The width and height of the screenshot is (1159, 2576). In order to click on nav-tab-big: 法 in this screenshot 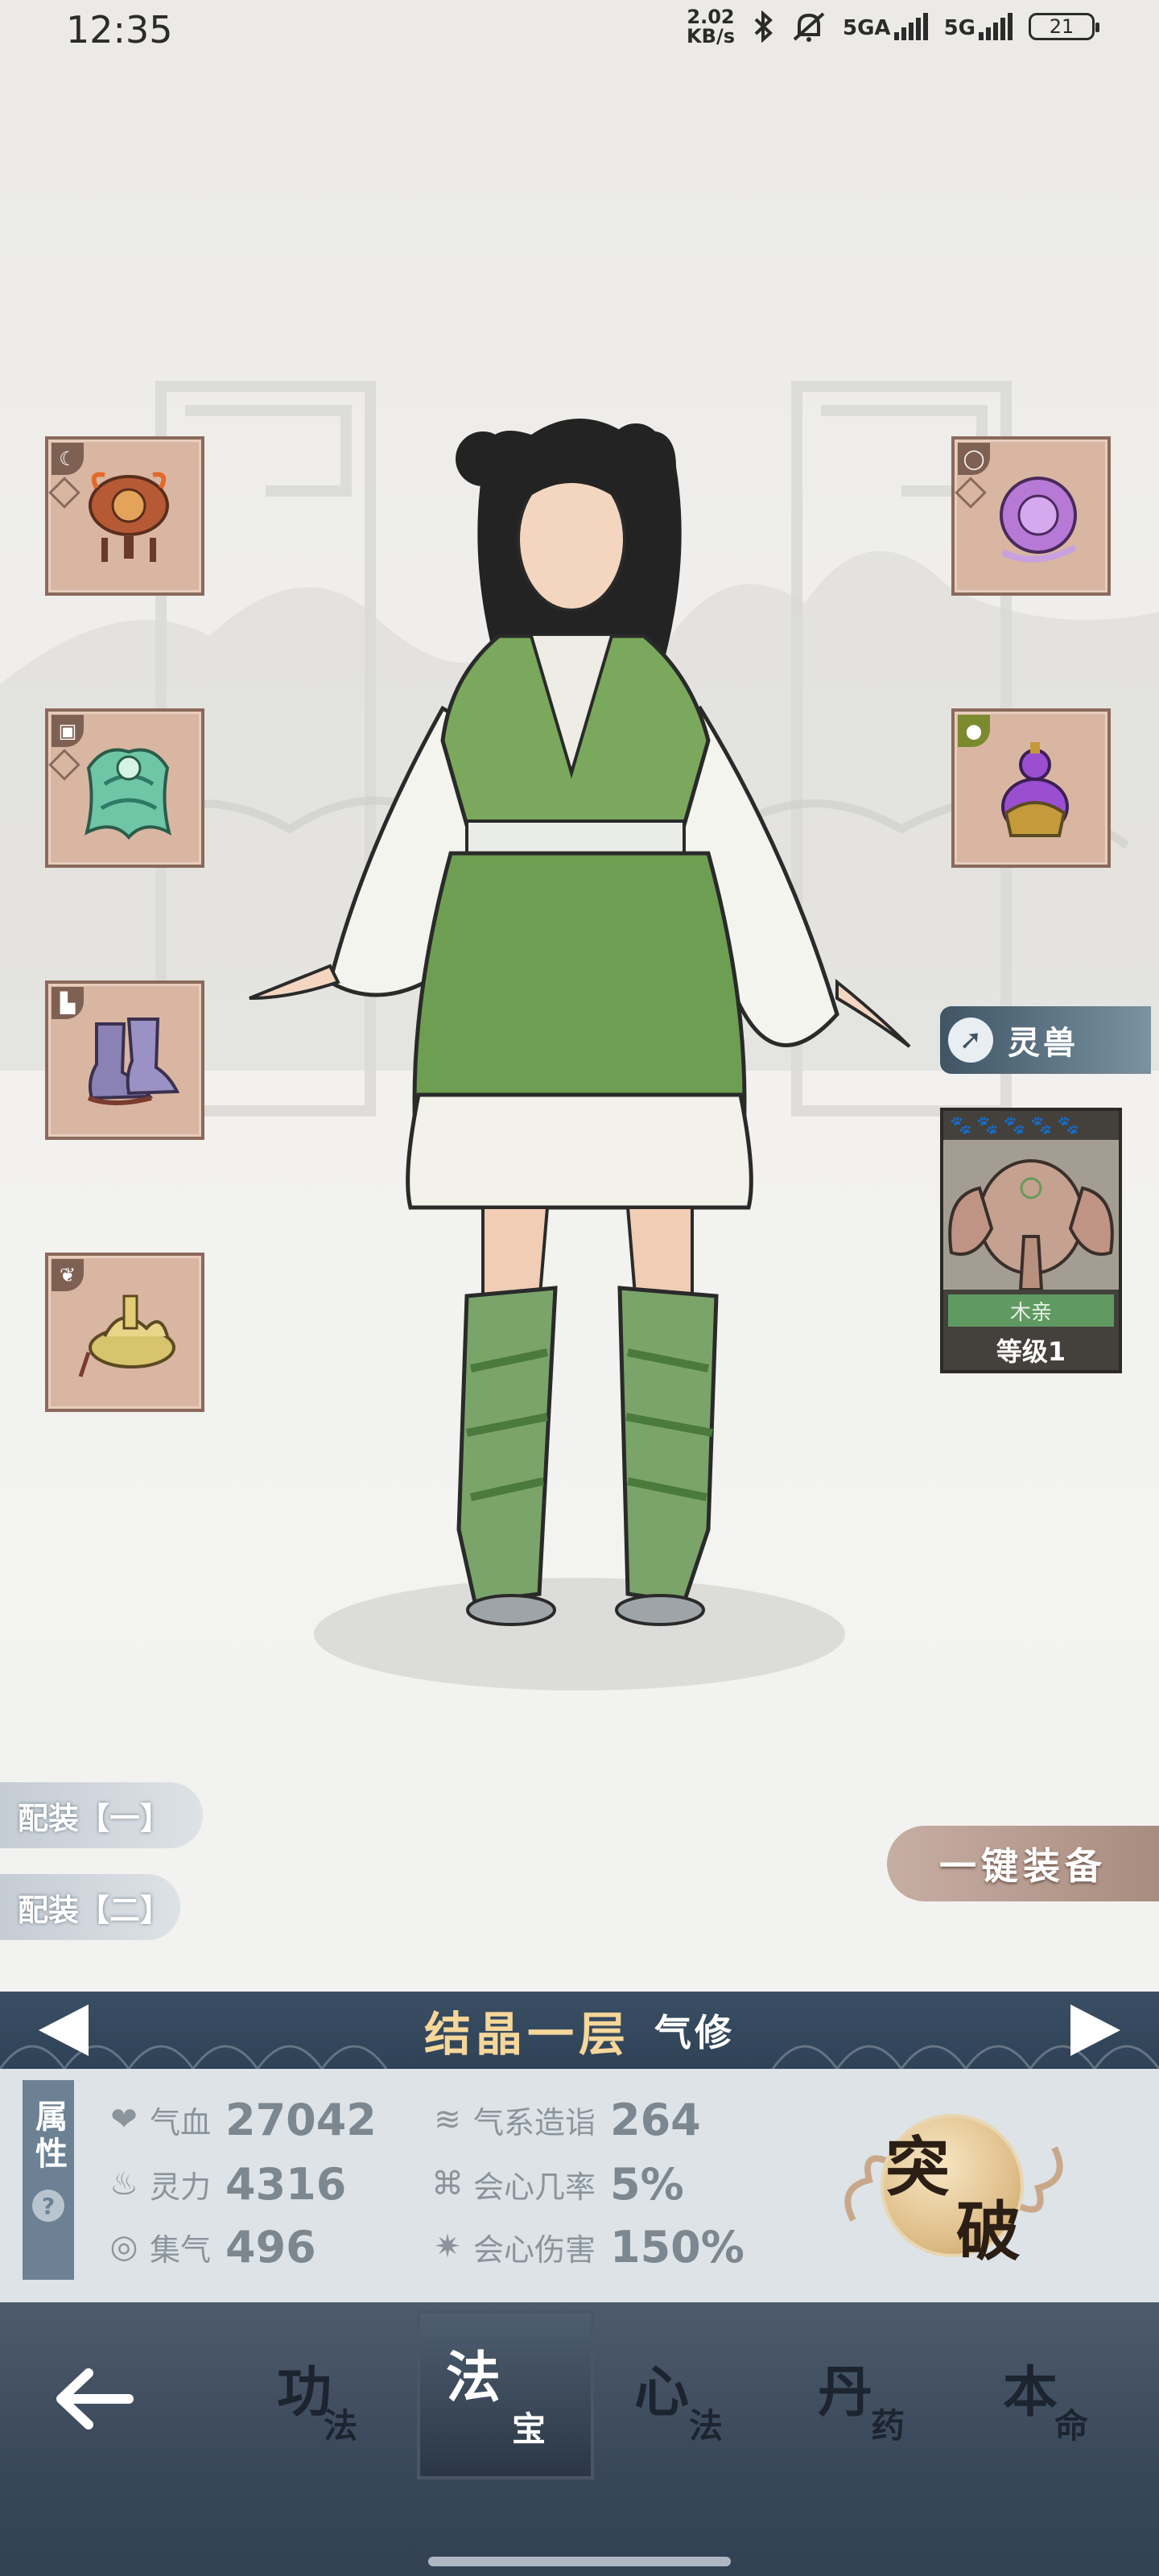, I will do `click(473, 2378)`.